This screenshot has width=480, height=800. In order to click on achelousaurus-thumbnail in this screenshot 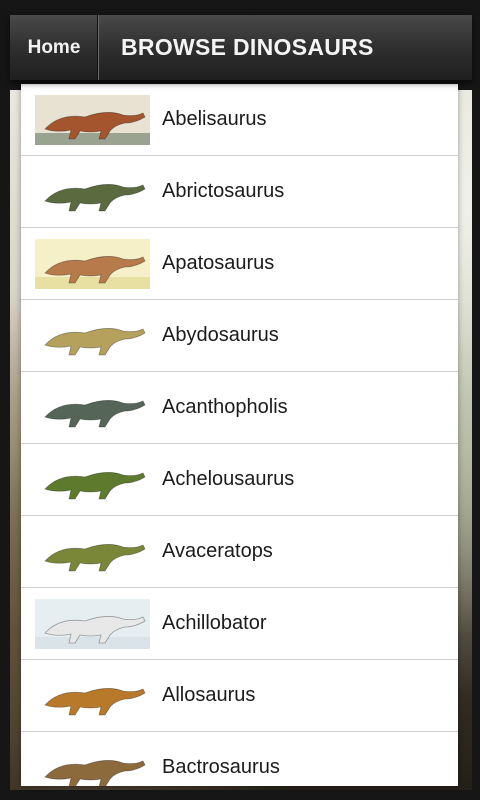, I will do `click(92, 479)`.